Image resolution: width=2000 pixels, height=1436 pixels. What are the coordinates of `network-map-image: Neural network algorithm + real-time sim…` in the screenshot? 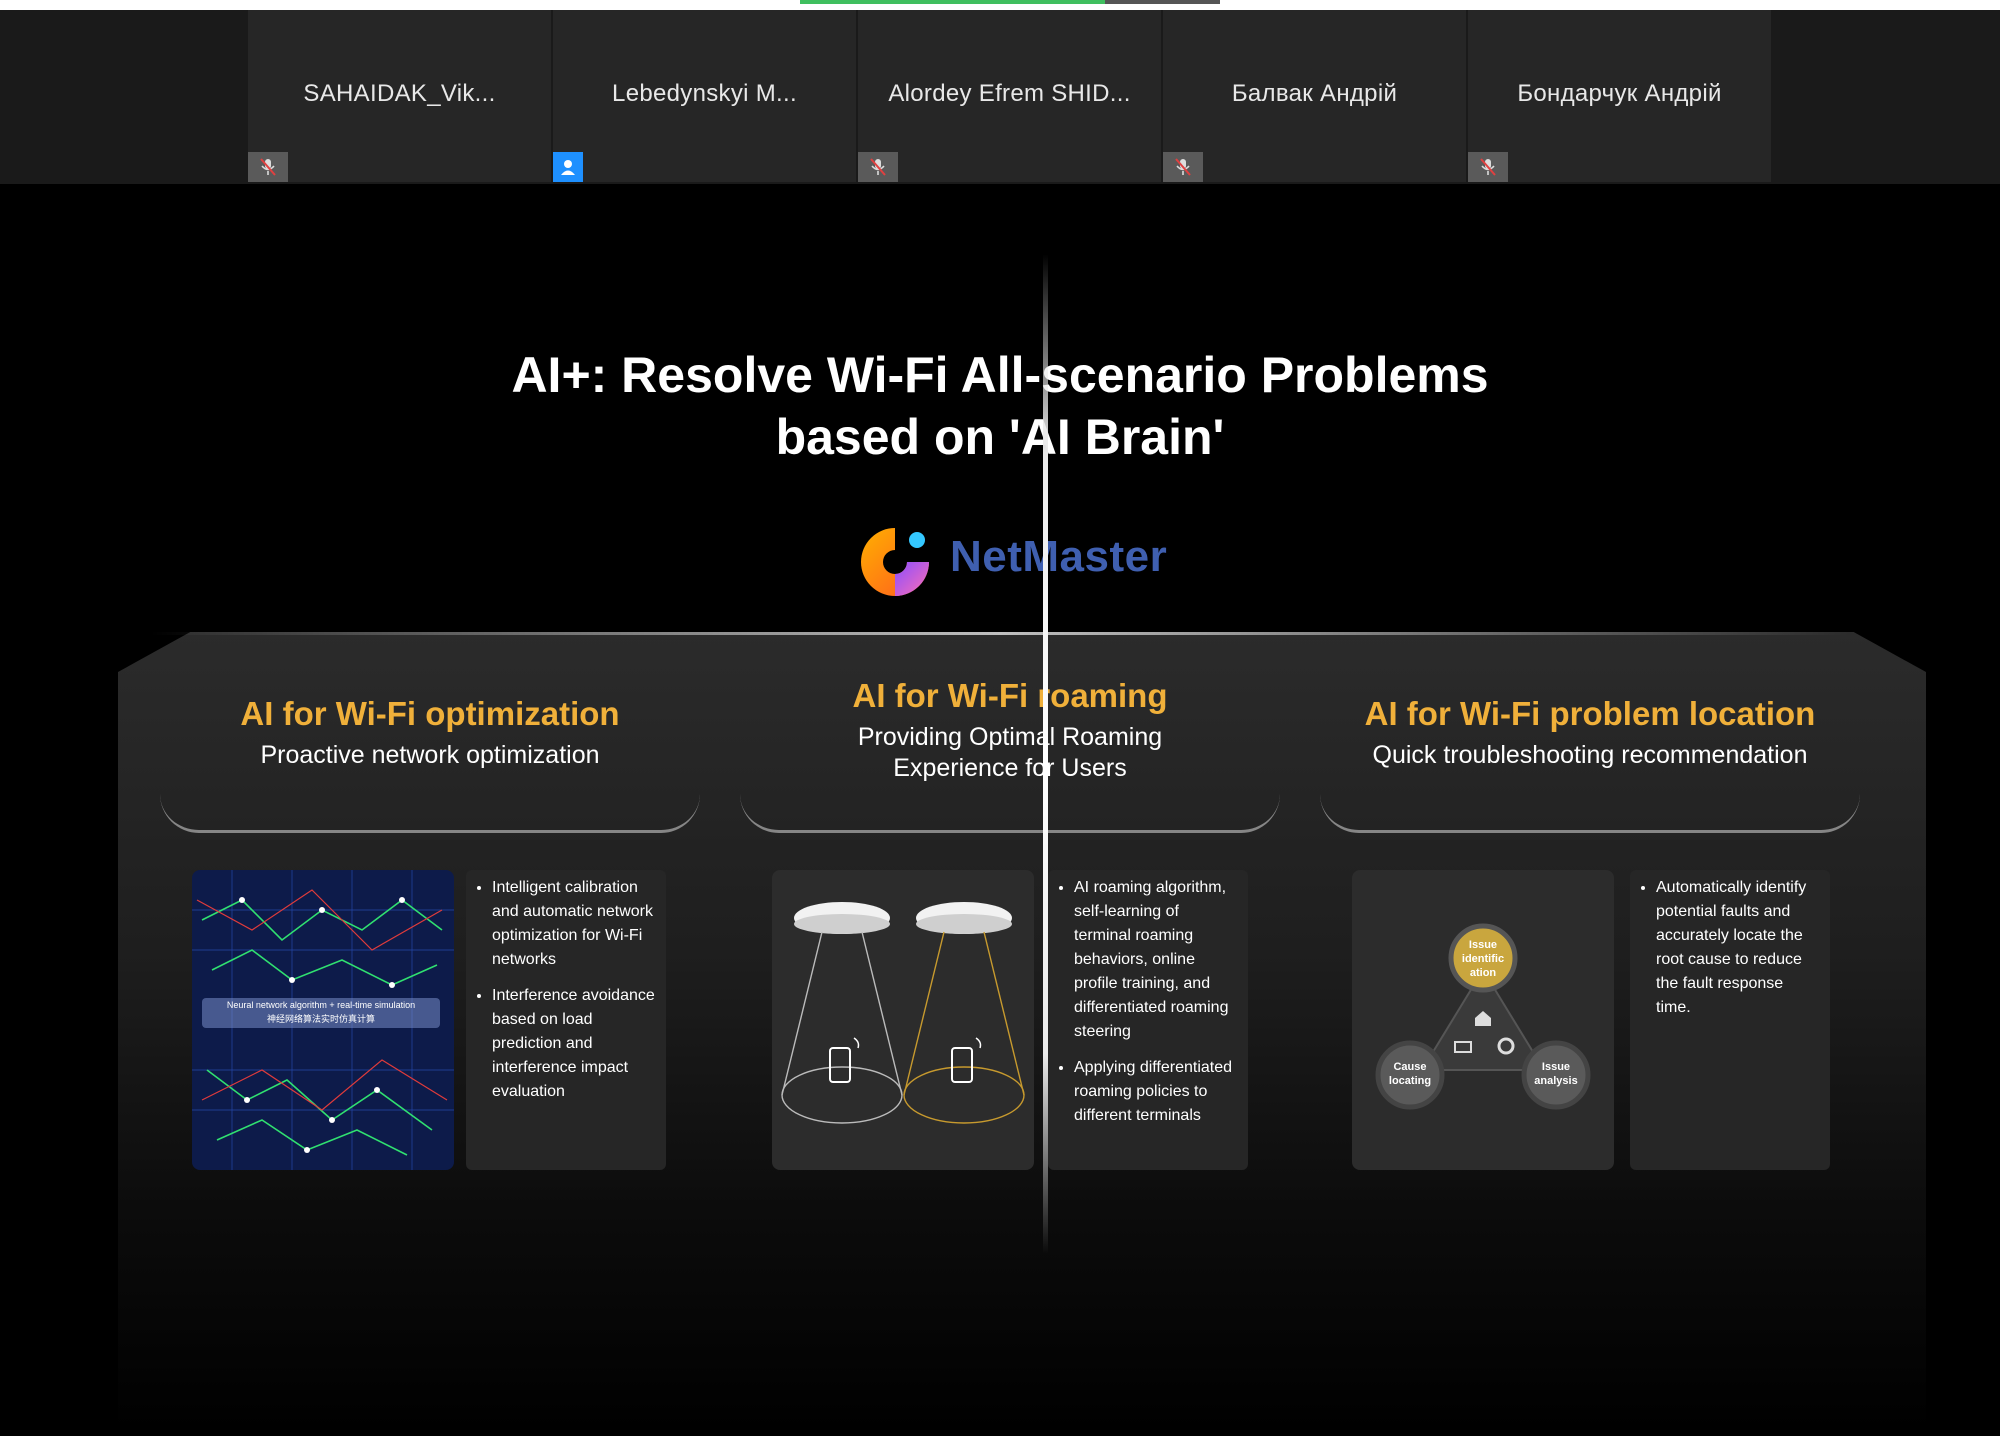 It's located at (323, 1020).